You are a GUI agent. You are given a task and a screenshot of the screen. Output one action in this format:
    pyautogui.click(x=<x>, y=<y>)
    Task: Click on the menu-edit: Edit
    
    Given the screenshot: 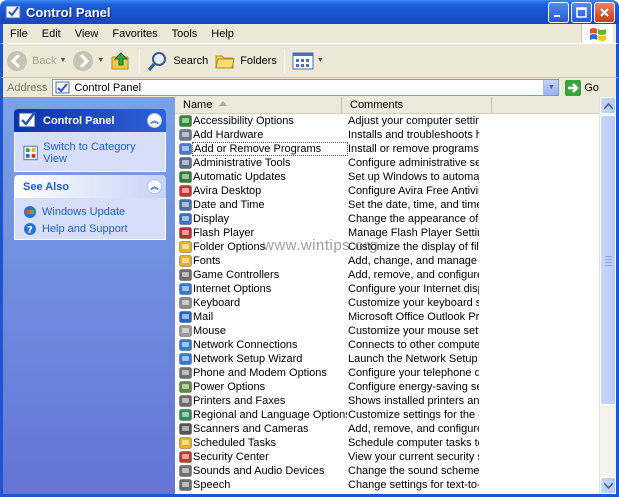 What is the action you would take?
    pyautogui.click(x=51, y=34)
    